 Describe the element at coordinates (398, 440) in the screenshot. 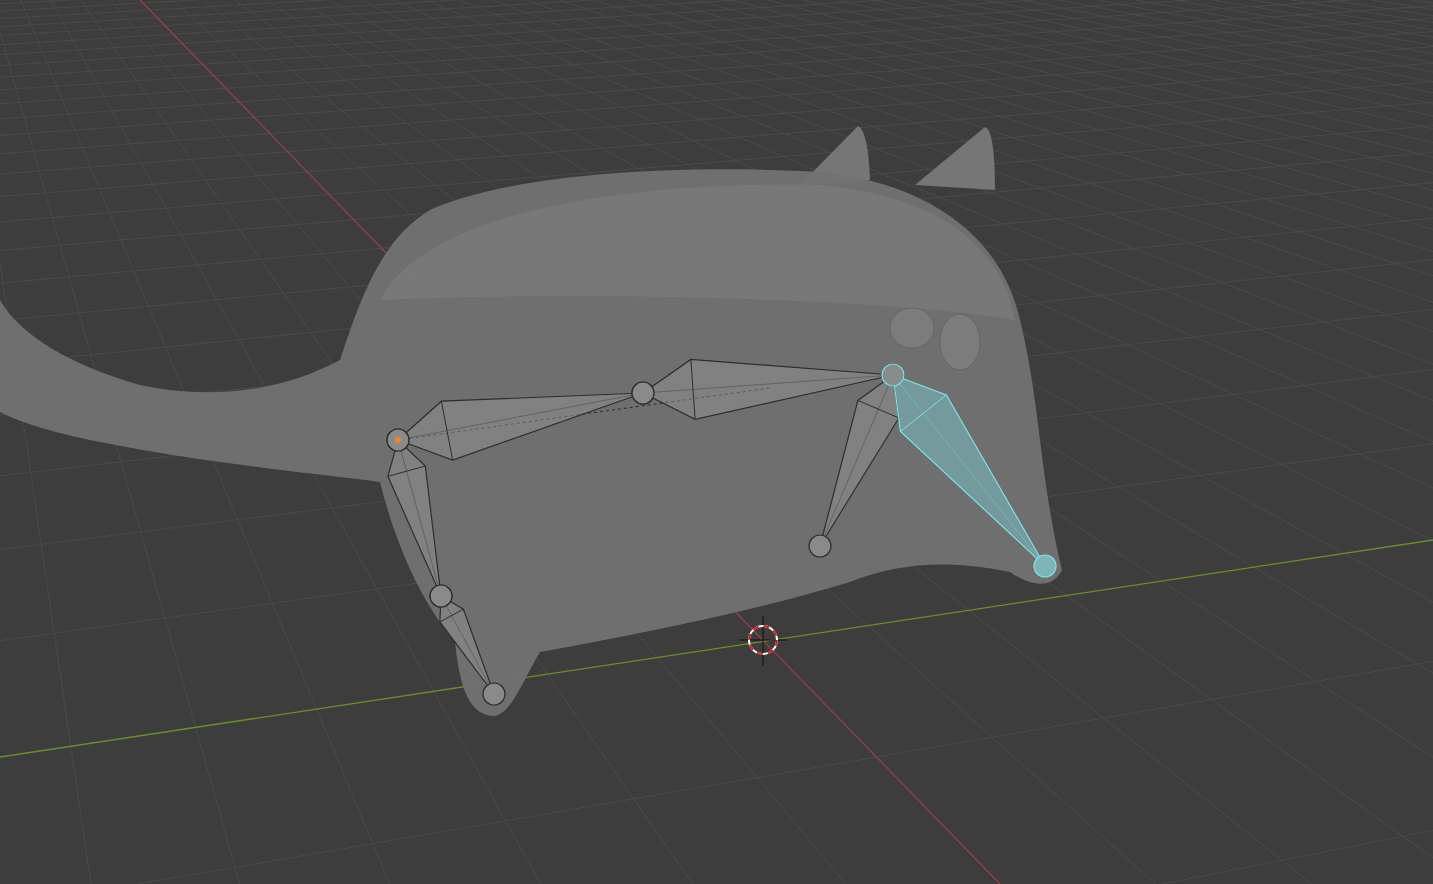

I see `origin-dot-icon` at that location.